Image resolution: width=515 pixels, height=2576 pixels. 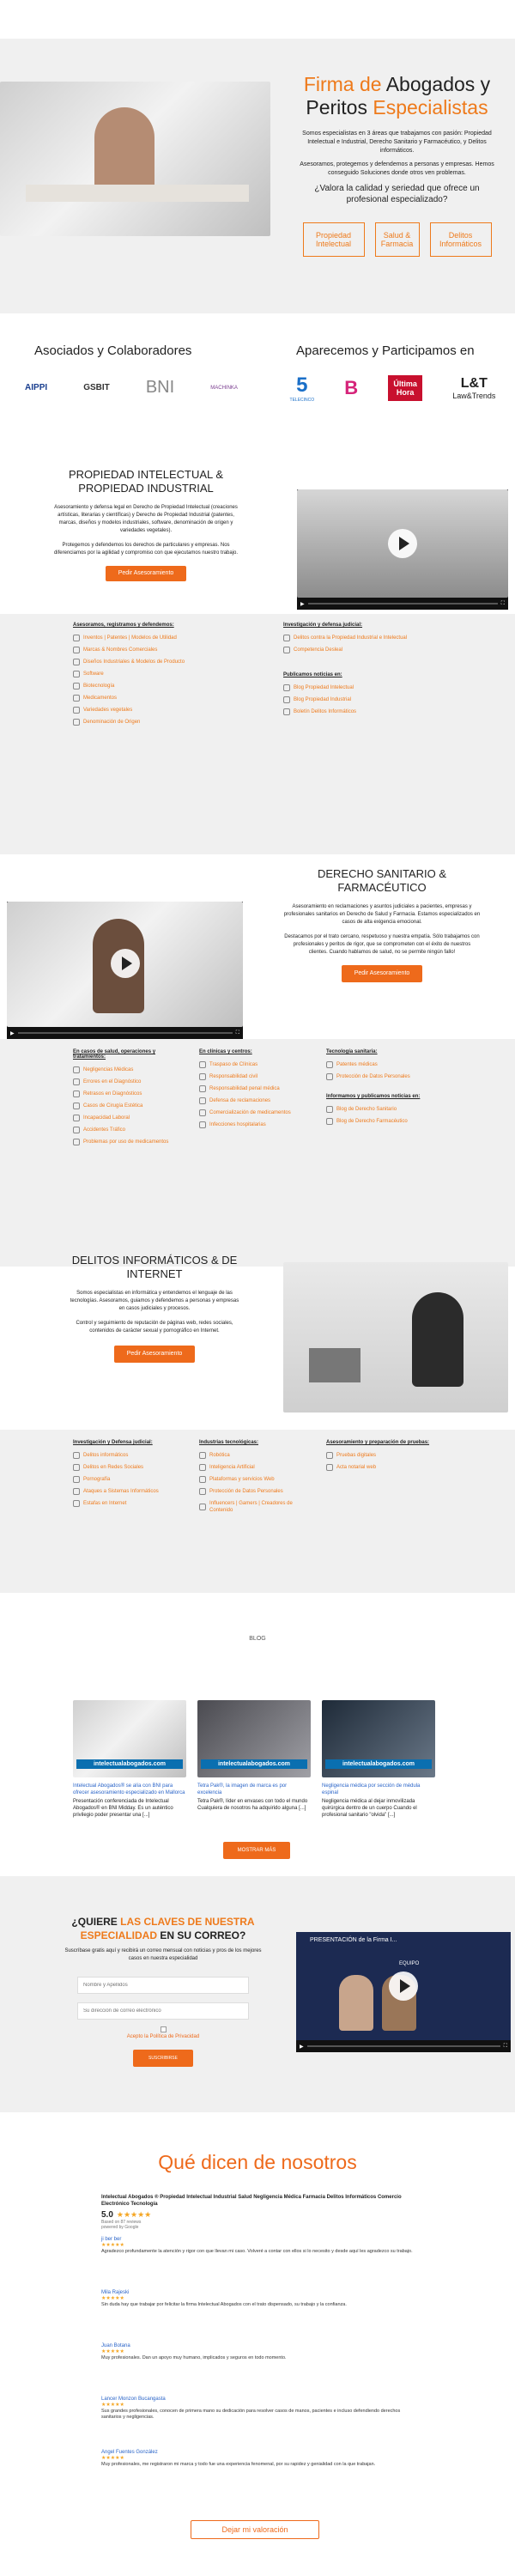 What do you see at coordinates (233, 1064) in the screenshot?
I see `san-list-2-item-label: Traspaso de Clínicas` at bounding box center [233, 1064].